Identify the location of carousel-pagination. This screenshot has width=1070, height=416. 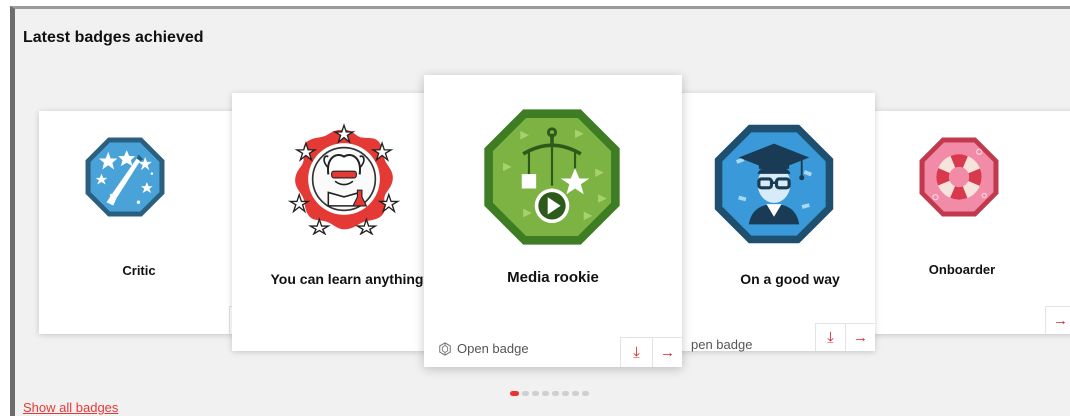
(549, 393).